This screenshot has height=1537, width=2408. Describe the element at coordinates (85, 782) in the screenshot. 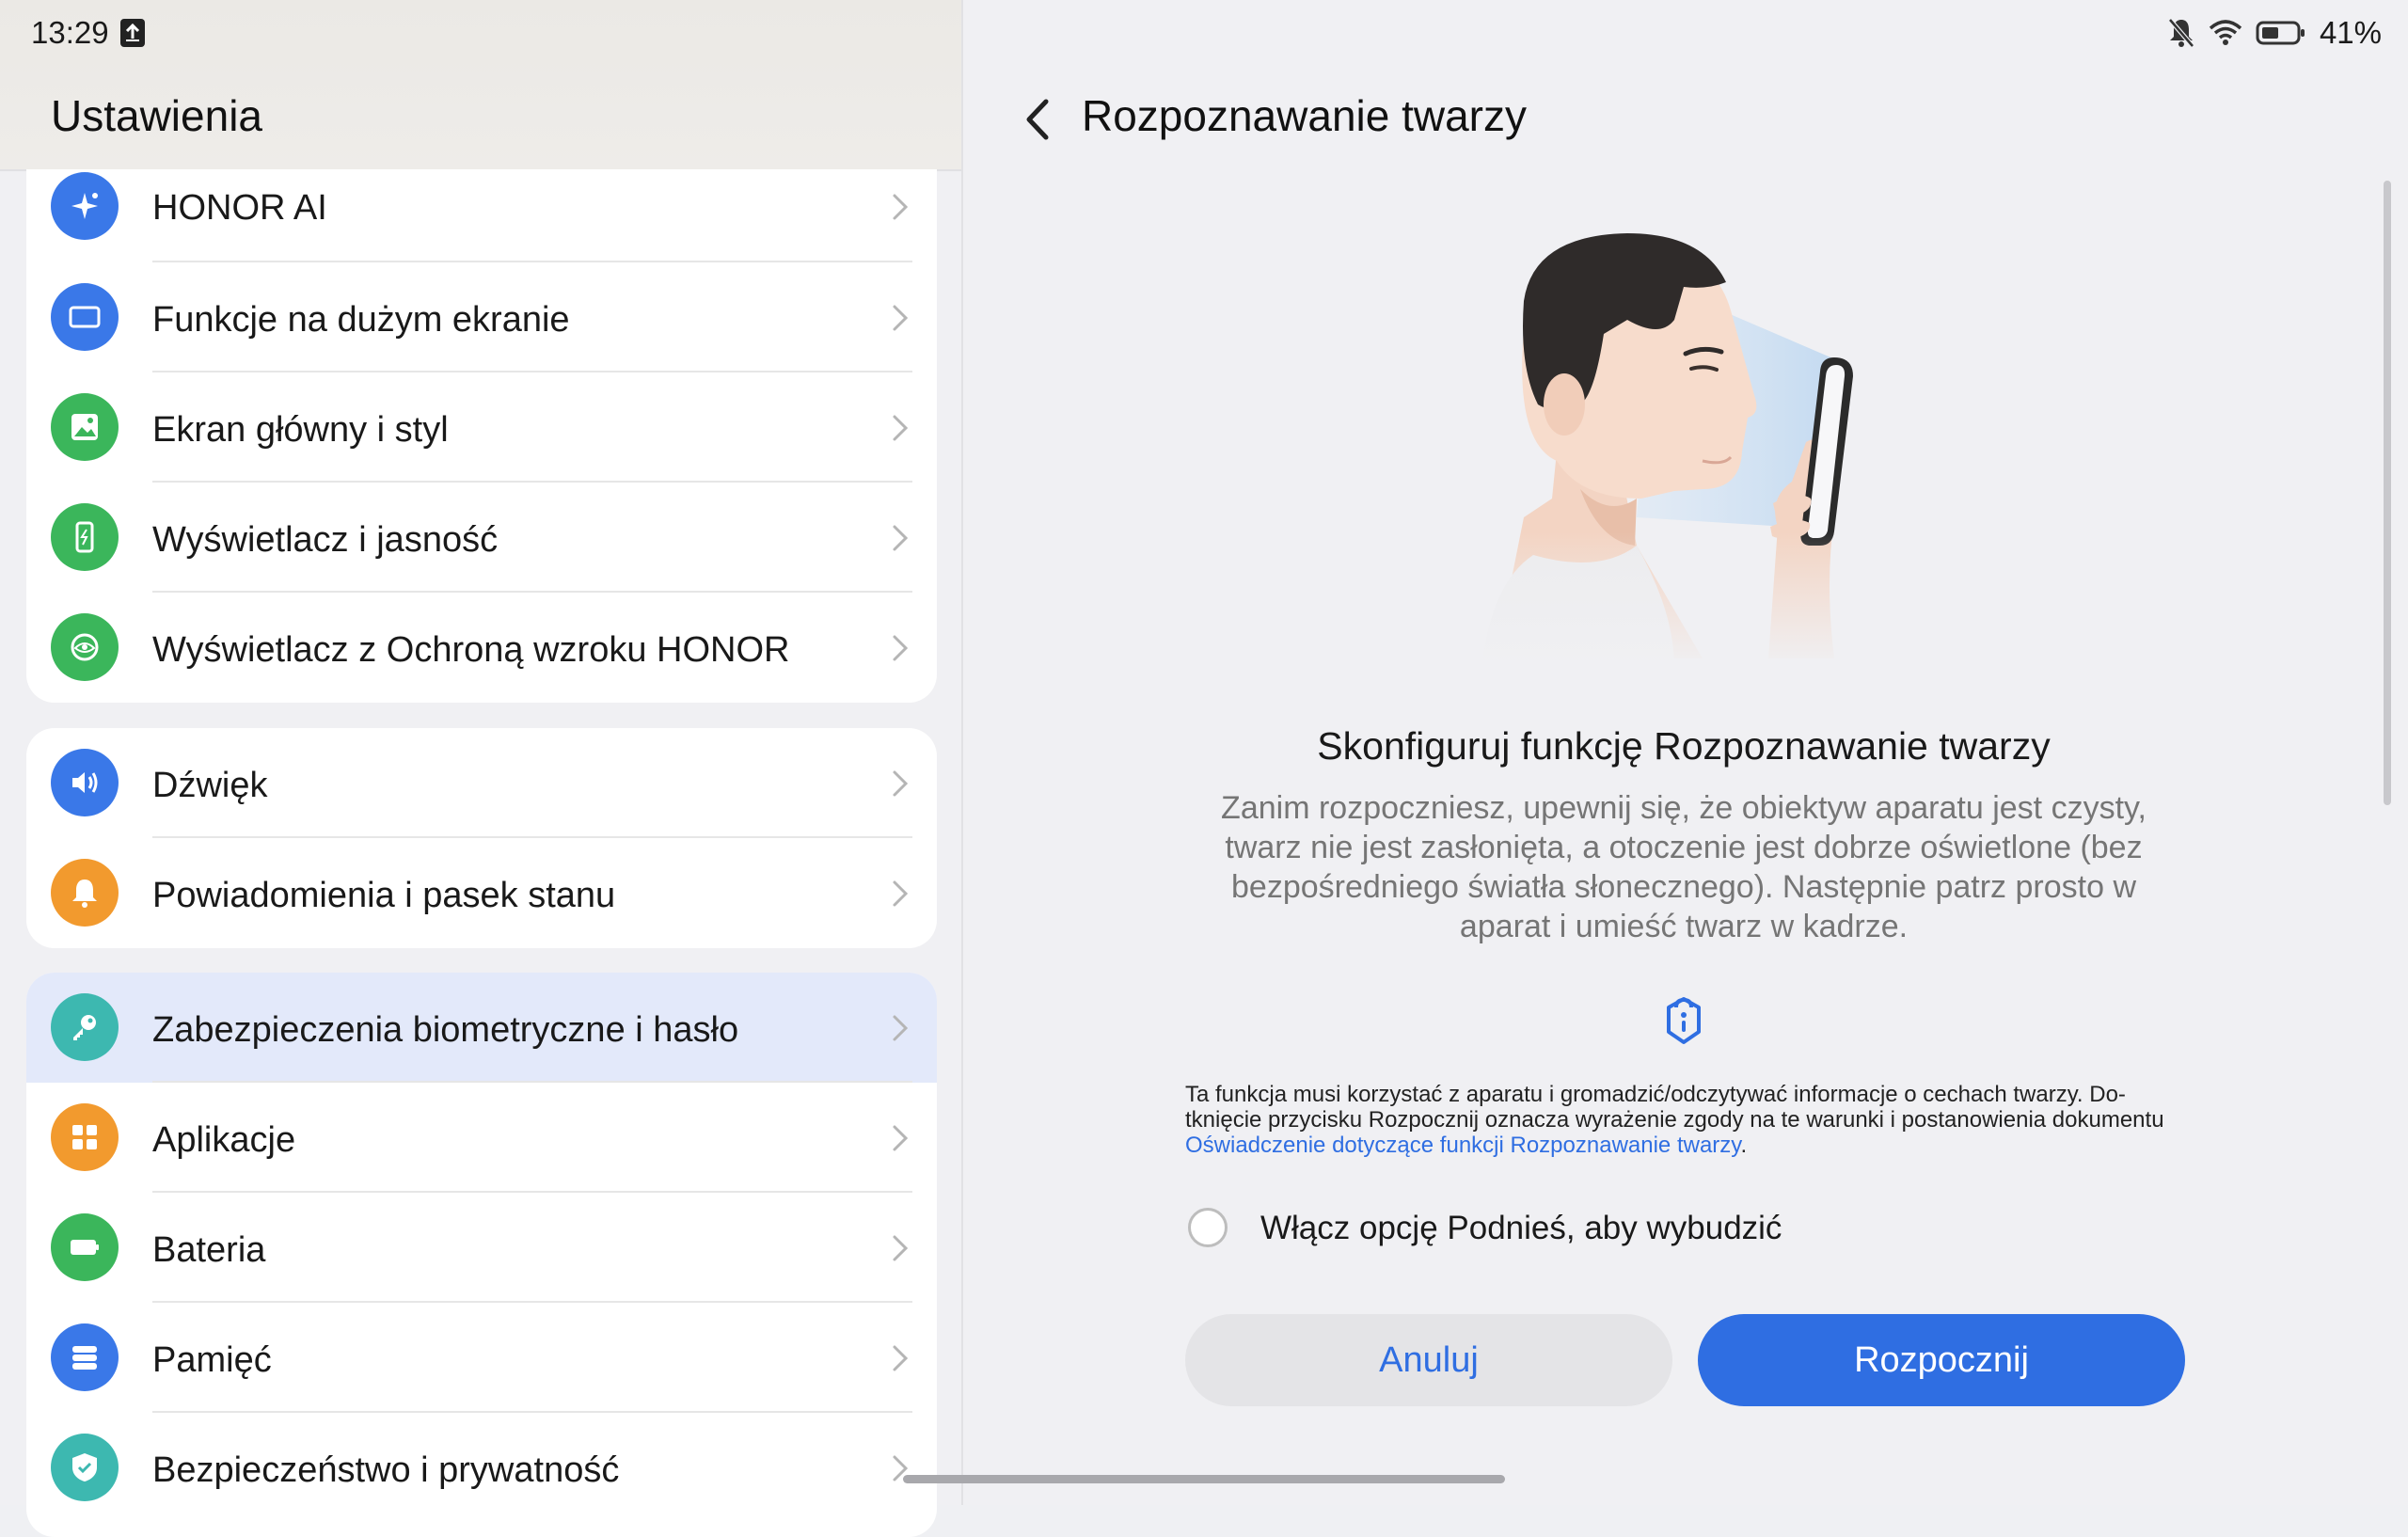

I see `speaker-icon` at that location.